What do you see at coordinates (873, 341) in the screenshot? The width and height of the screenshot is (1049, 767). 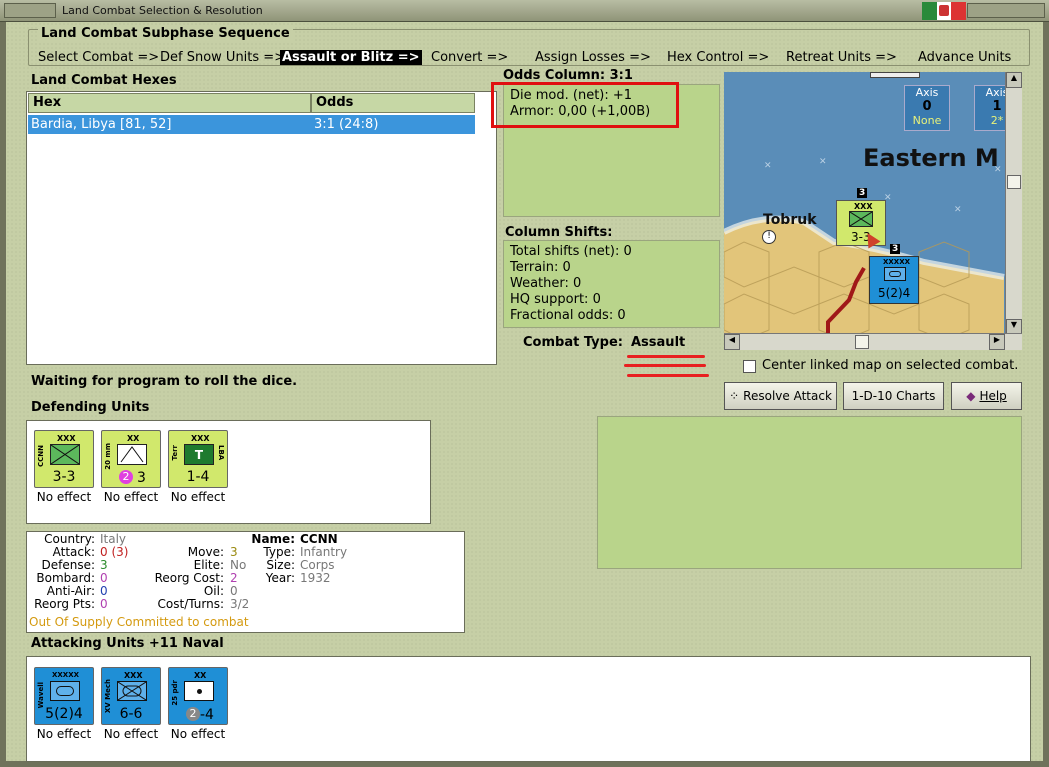 I see `map-horizontal-scrollbar: ◀ ▶` at bounding box center [873, 341].